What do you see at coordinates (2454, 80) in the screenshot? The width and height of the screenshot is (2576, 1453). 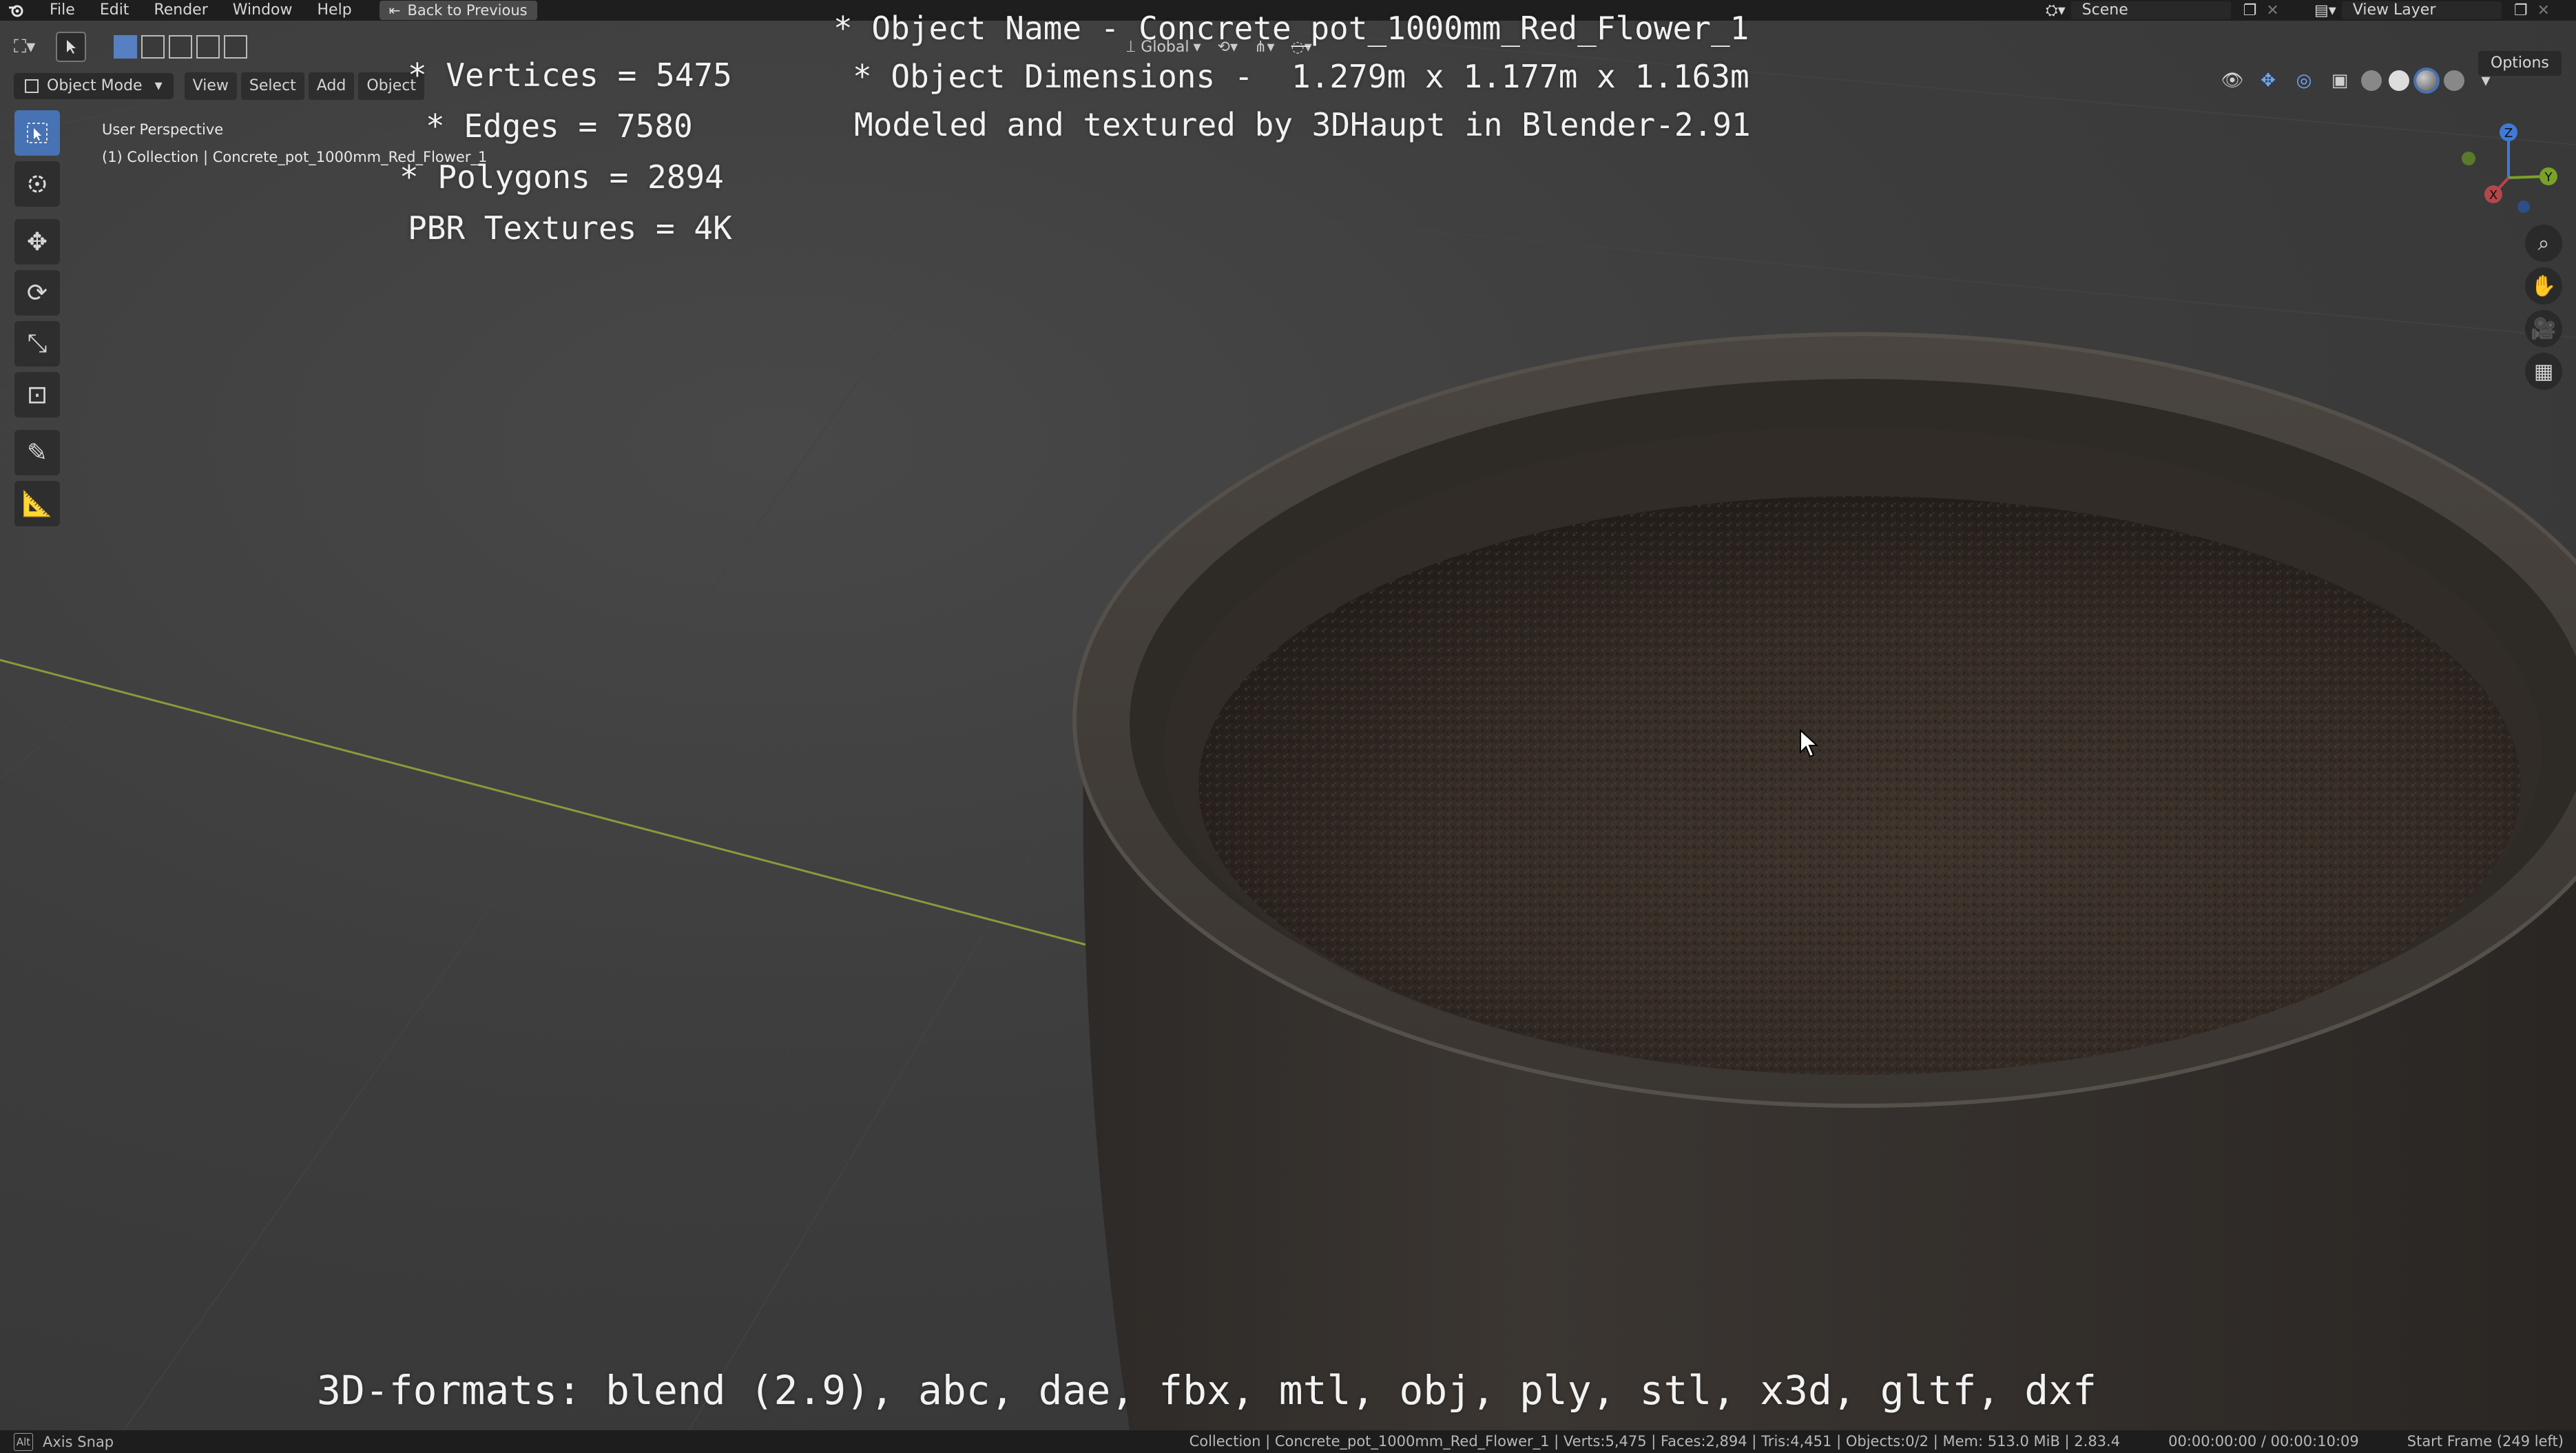 I see `rendered-shading-icon` at bounding box center [2454, 80].